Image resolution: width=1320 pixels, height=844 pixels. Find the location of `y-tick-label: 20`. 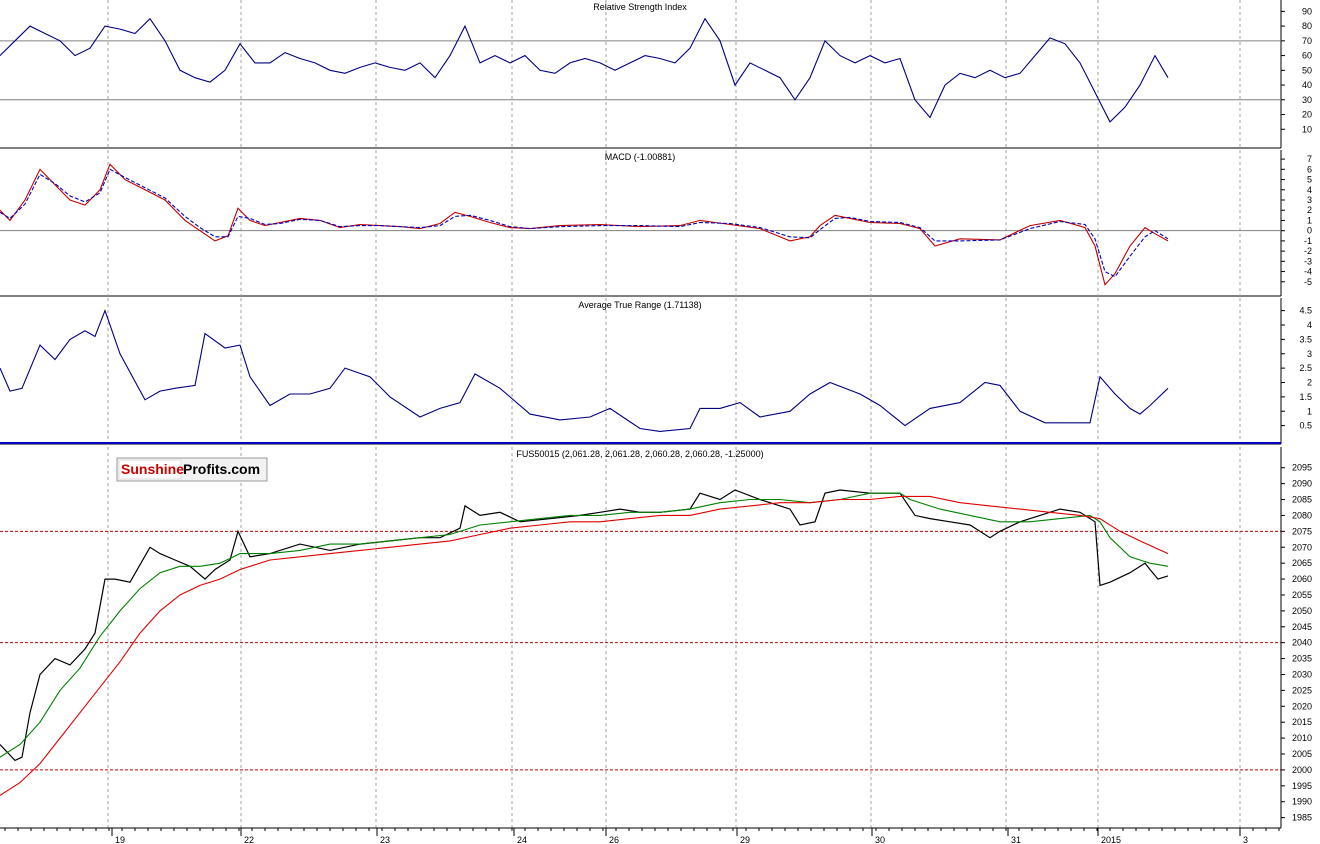

y-tick-label: 20 is located at coordinates (1307, 115).